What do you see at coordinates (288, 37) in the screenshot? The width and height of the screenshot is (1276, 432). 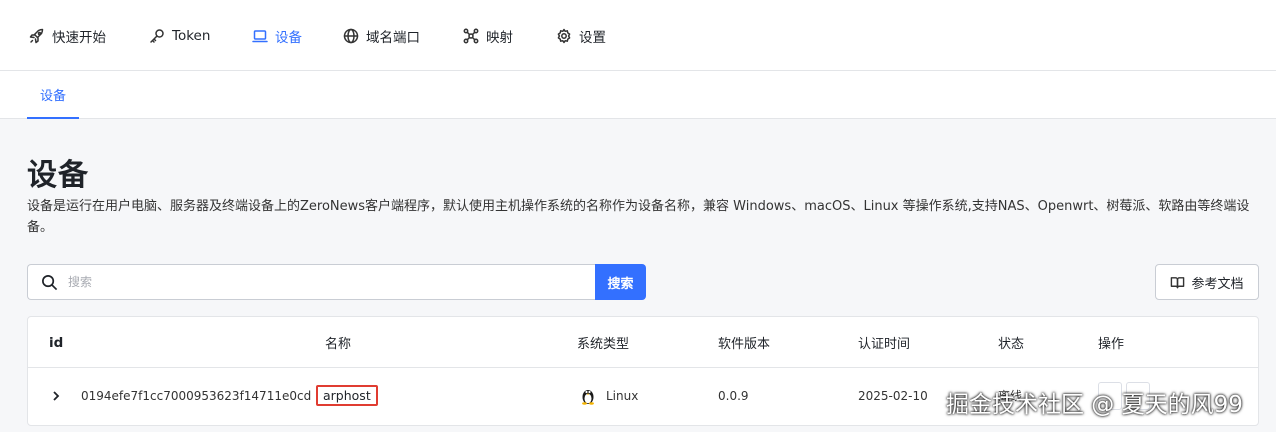 I see `nav-item-label: 设备` at bounding box center [288, 37].